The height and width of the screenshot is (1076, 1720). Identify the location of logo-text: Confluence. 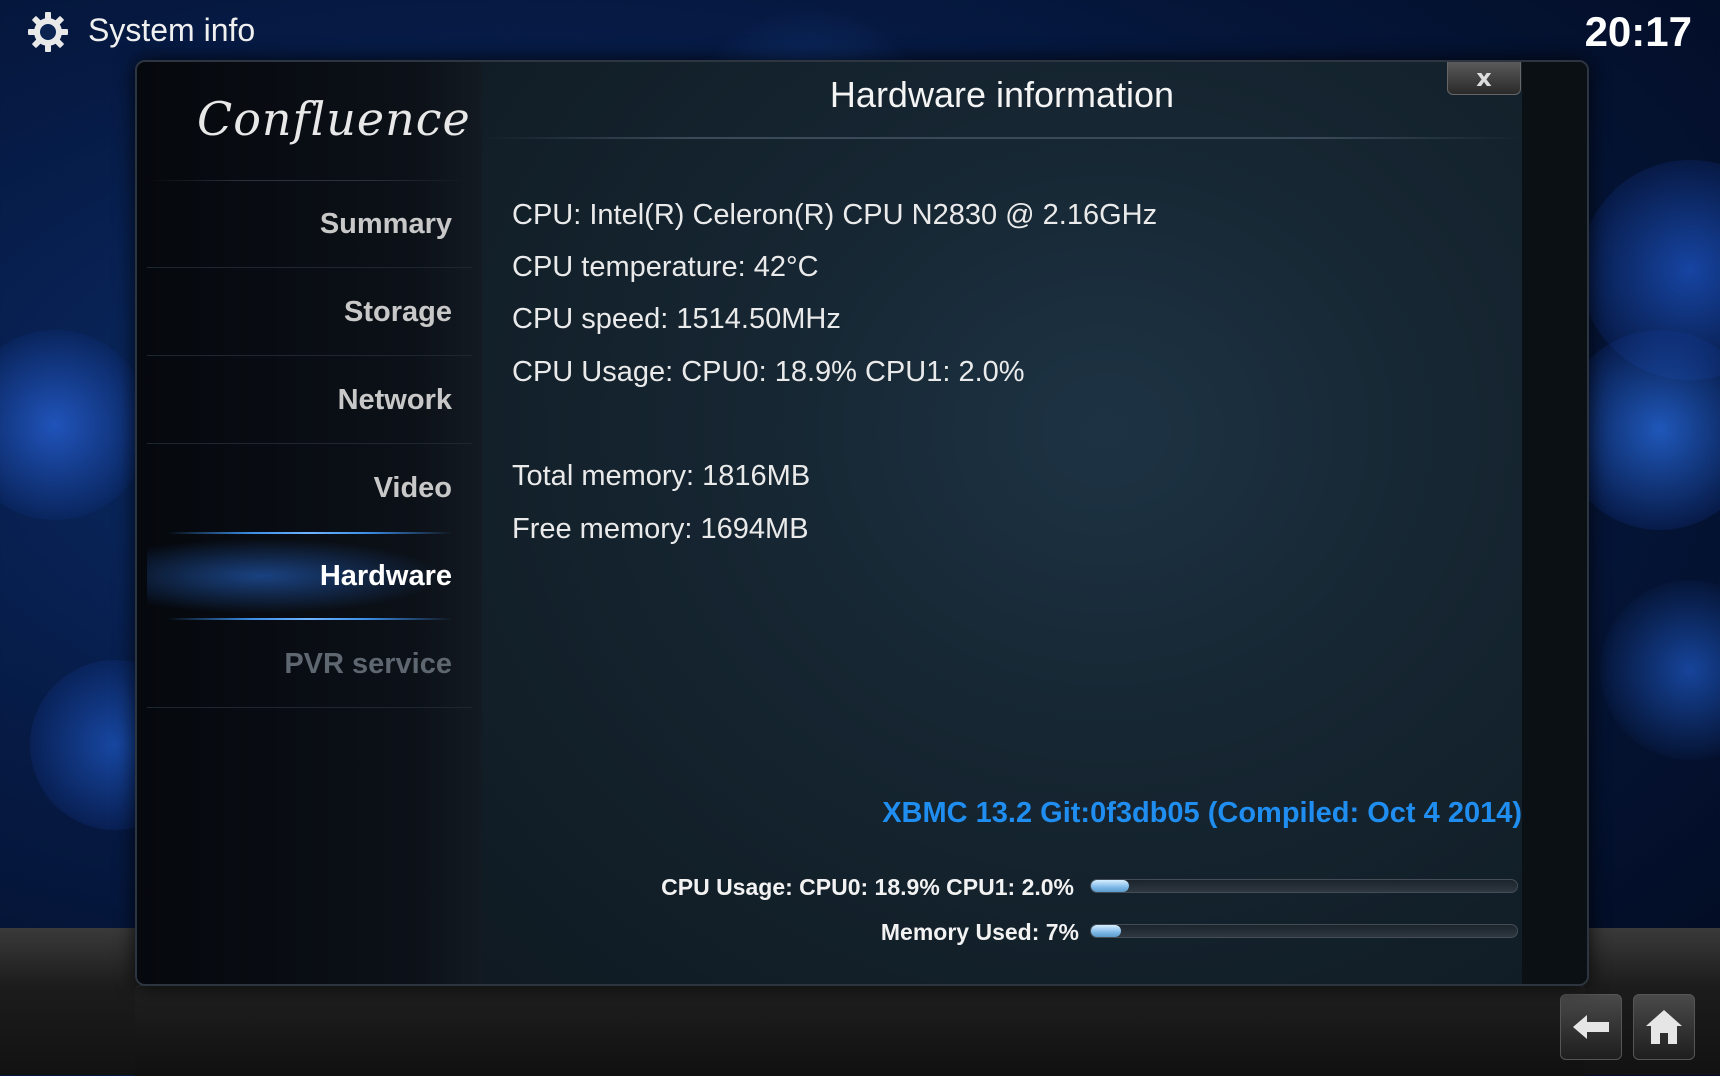
(334, 119).